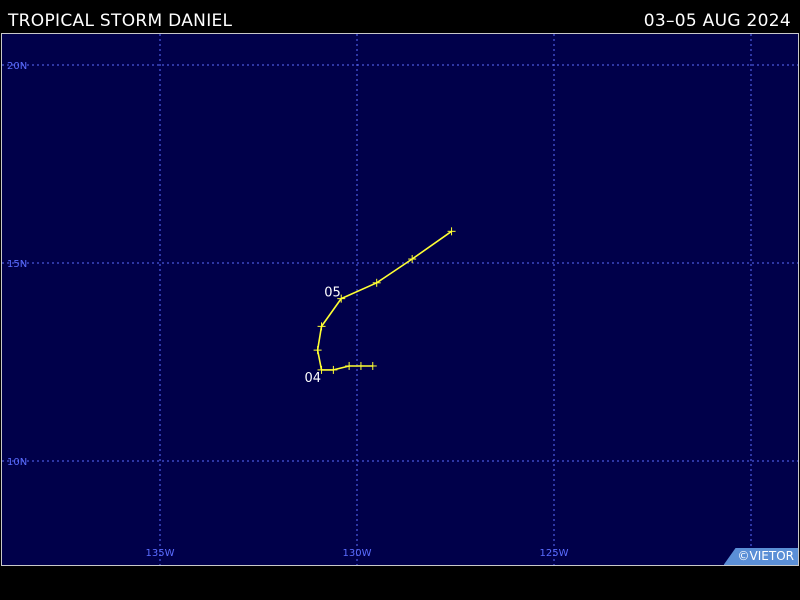  Describe the element at coordinates (554, 553) in the screenshot. I see `lon-label: 125W` at that location.